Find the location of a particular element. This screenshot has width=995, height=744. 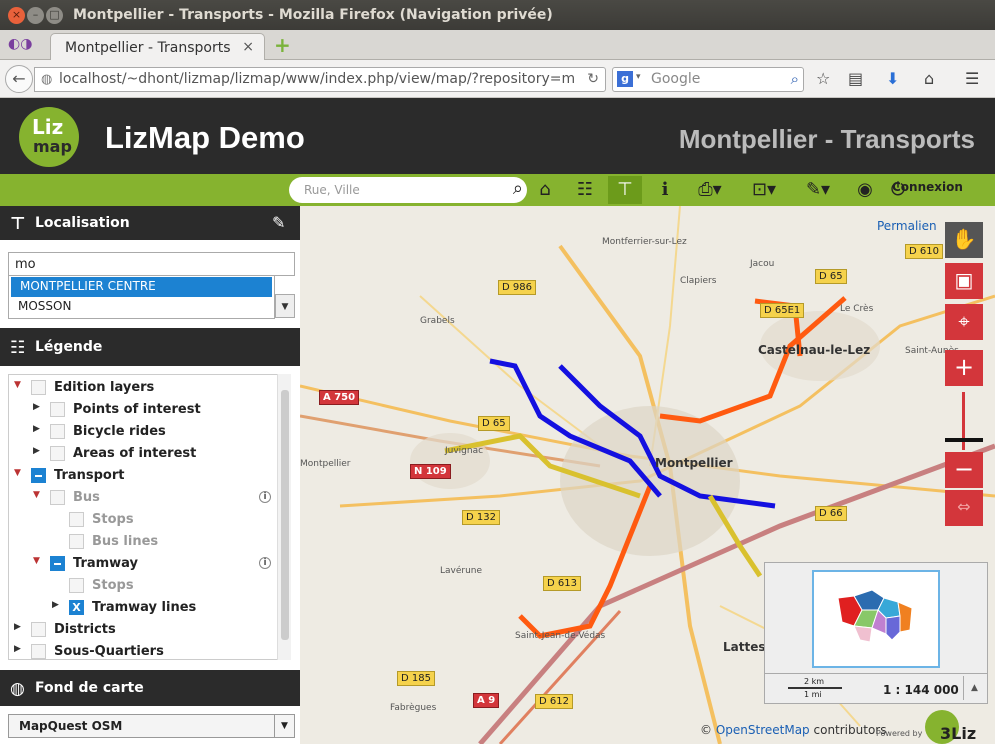

overview-extent is located at coordinates (876, 619).